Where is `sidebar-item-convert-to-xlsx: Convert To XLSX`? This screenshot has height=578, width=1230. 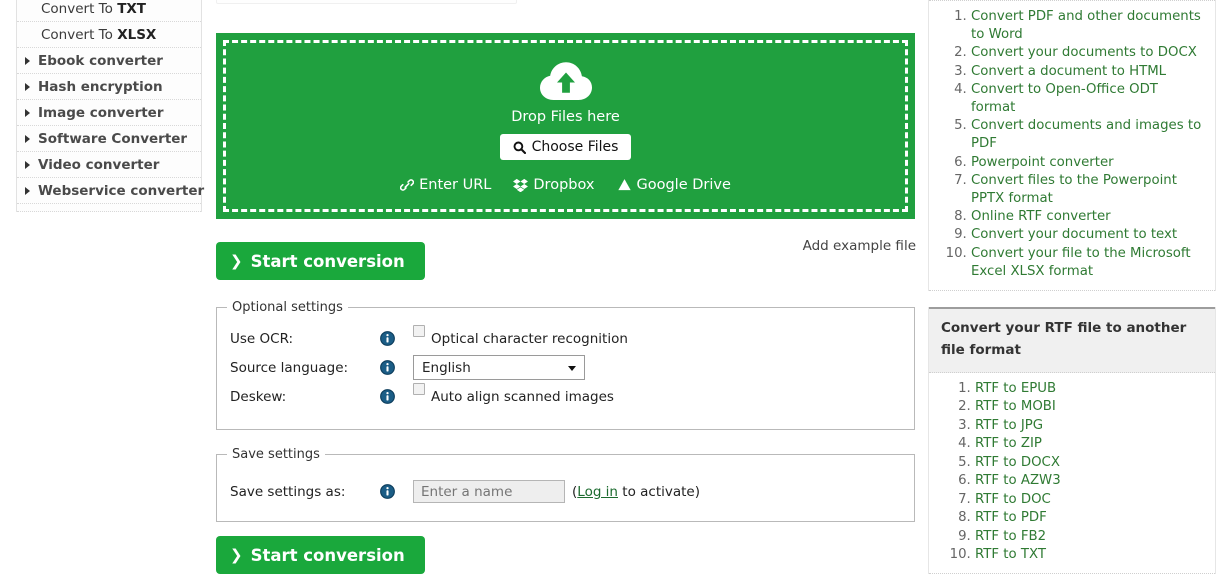 sidebar-item-convert-to-xlsx: Convert To XLSX is located at coordinates (109, 35).